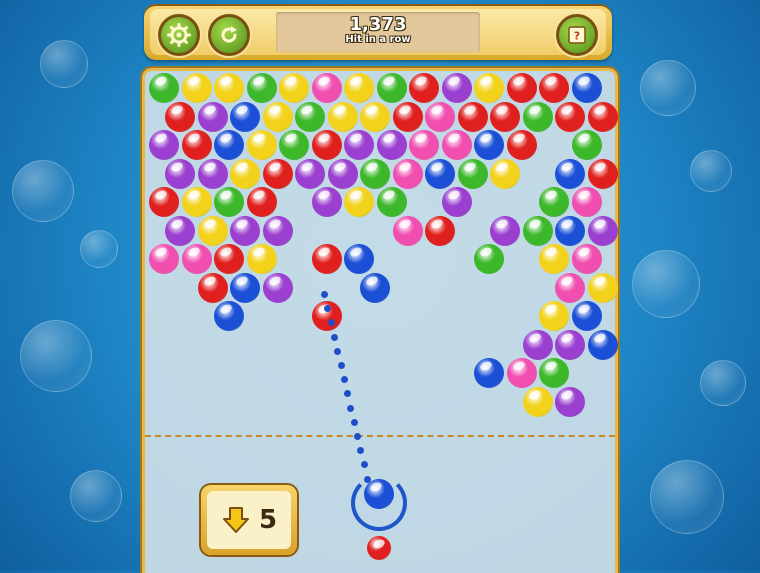 The height and width of the screenshot is (573, 760). Describe the element at coordinates (378, 24) in the screenshot. I see `score-value: 1,373` at that location.